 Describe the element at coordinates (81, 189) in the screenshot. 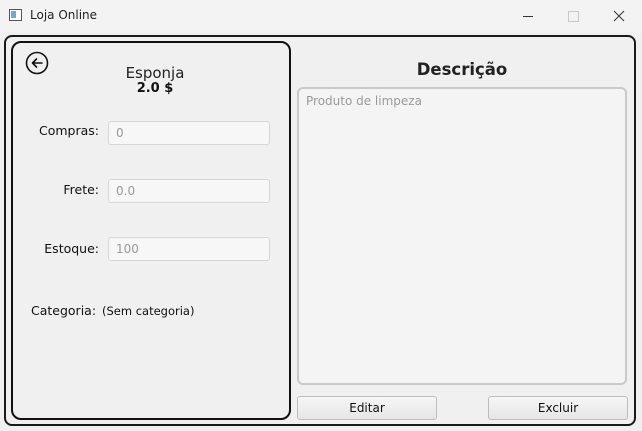

I see `frete-label: Frete:` at that location.